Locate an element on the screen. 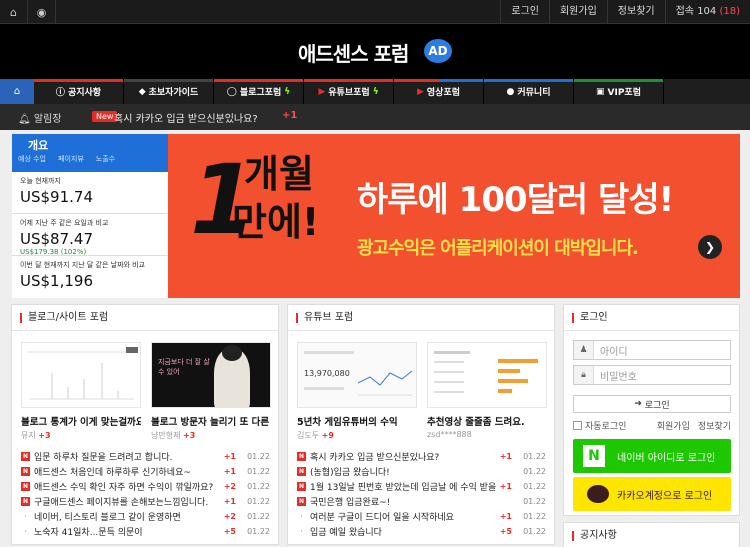 The width and height of the screenshot is (750, 547). nav-item-youtube: ▶ 유튜브포럼 ϟ is located at coordinates (349, 91).